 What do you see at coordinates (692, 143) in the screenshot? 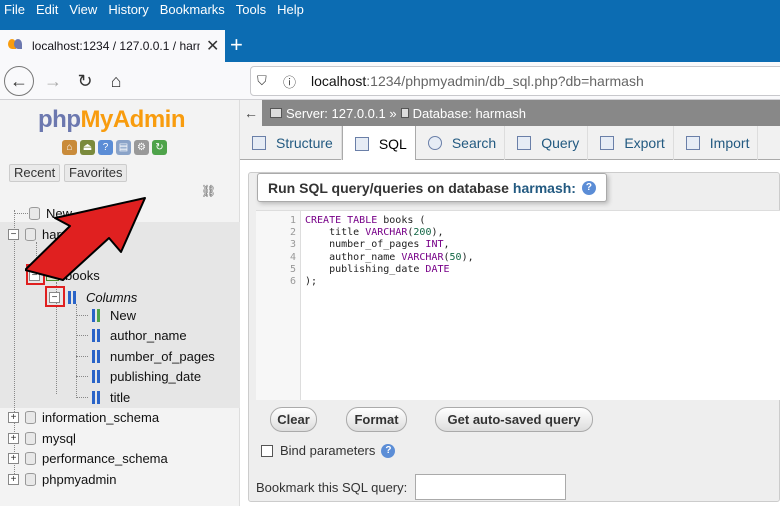
I see `import-icon` at bounding box center [692, 143].